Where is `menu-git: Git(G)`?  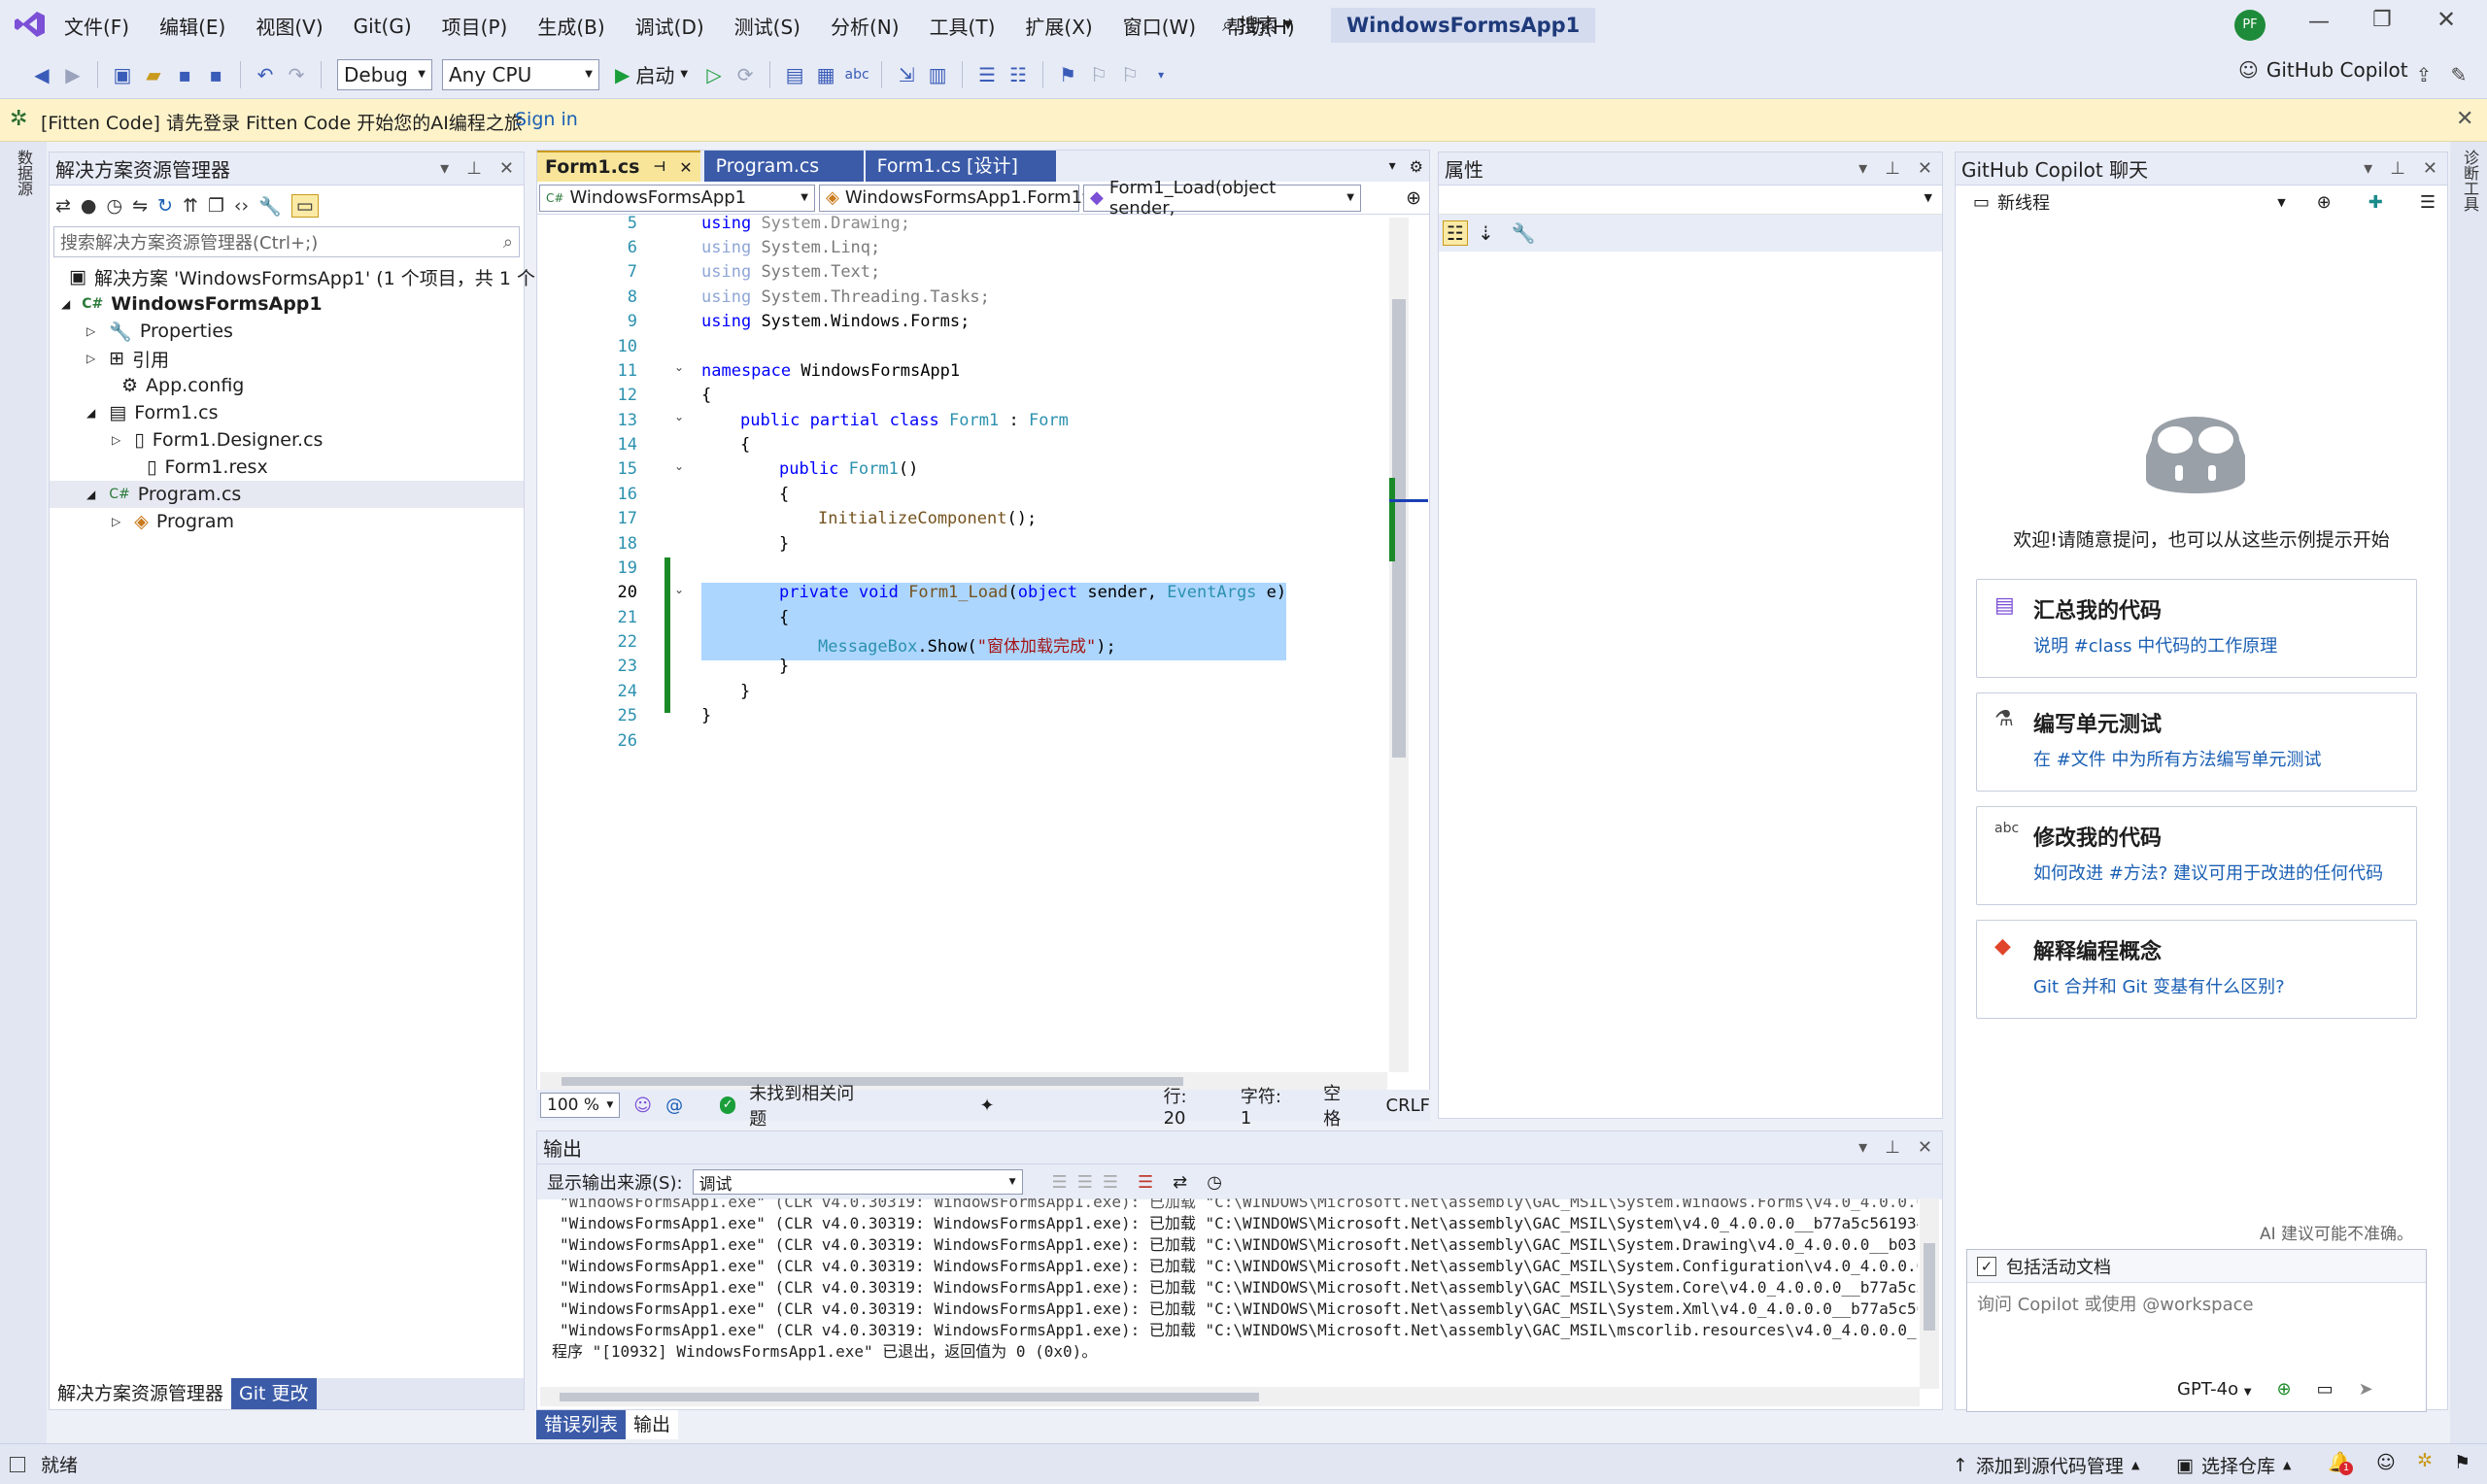
menu-git: Git(G) is located at coordinates (383, 26).